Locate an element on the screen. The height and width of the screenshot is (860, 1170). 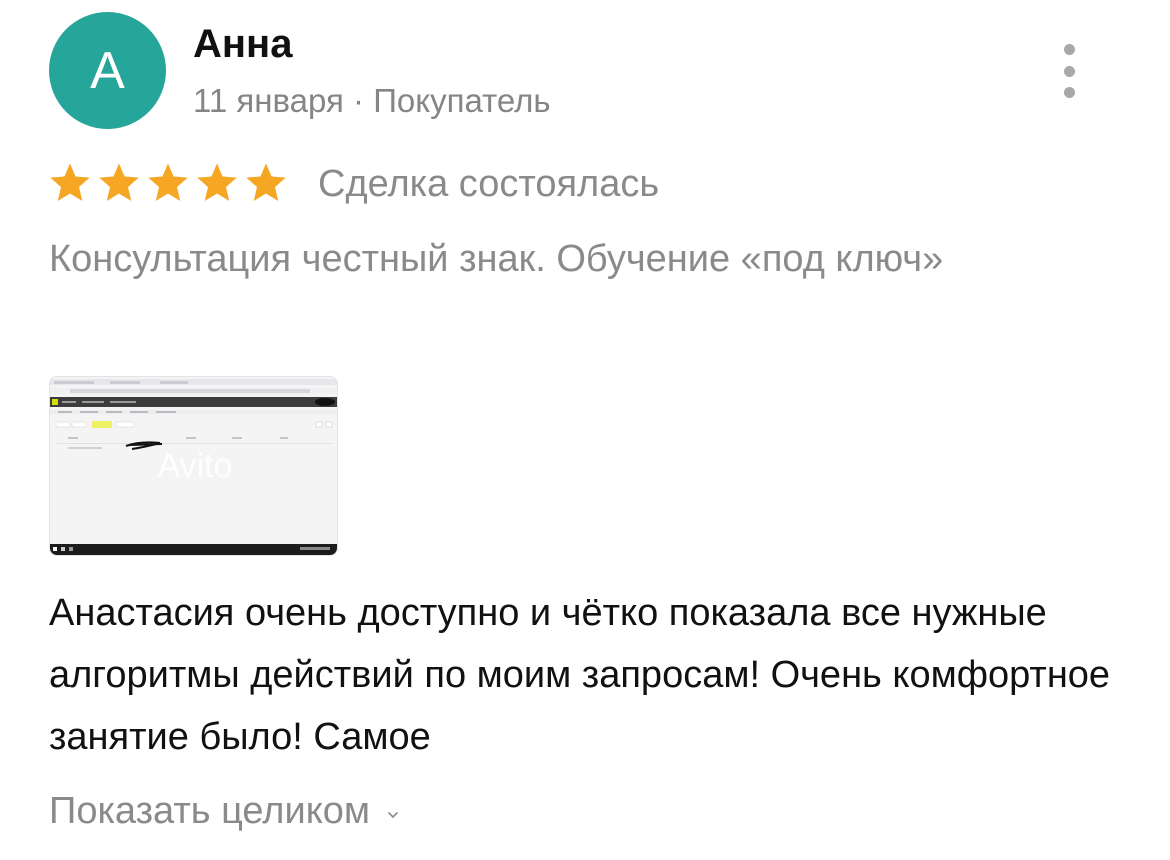
show-more-label: Показать целиком is located at coordinates (210, 811).